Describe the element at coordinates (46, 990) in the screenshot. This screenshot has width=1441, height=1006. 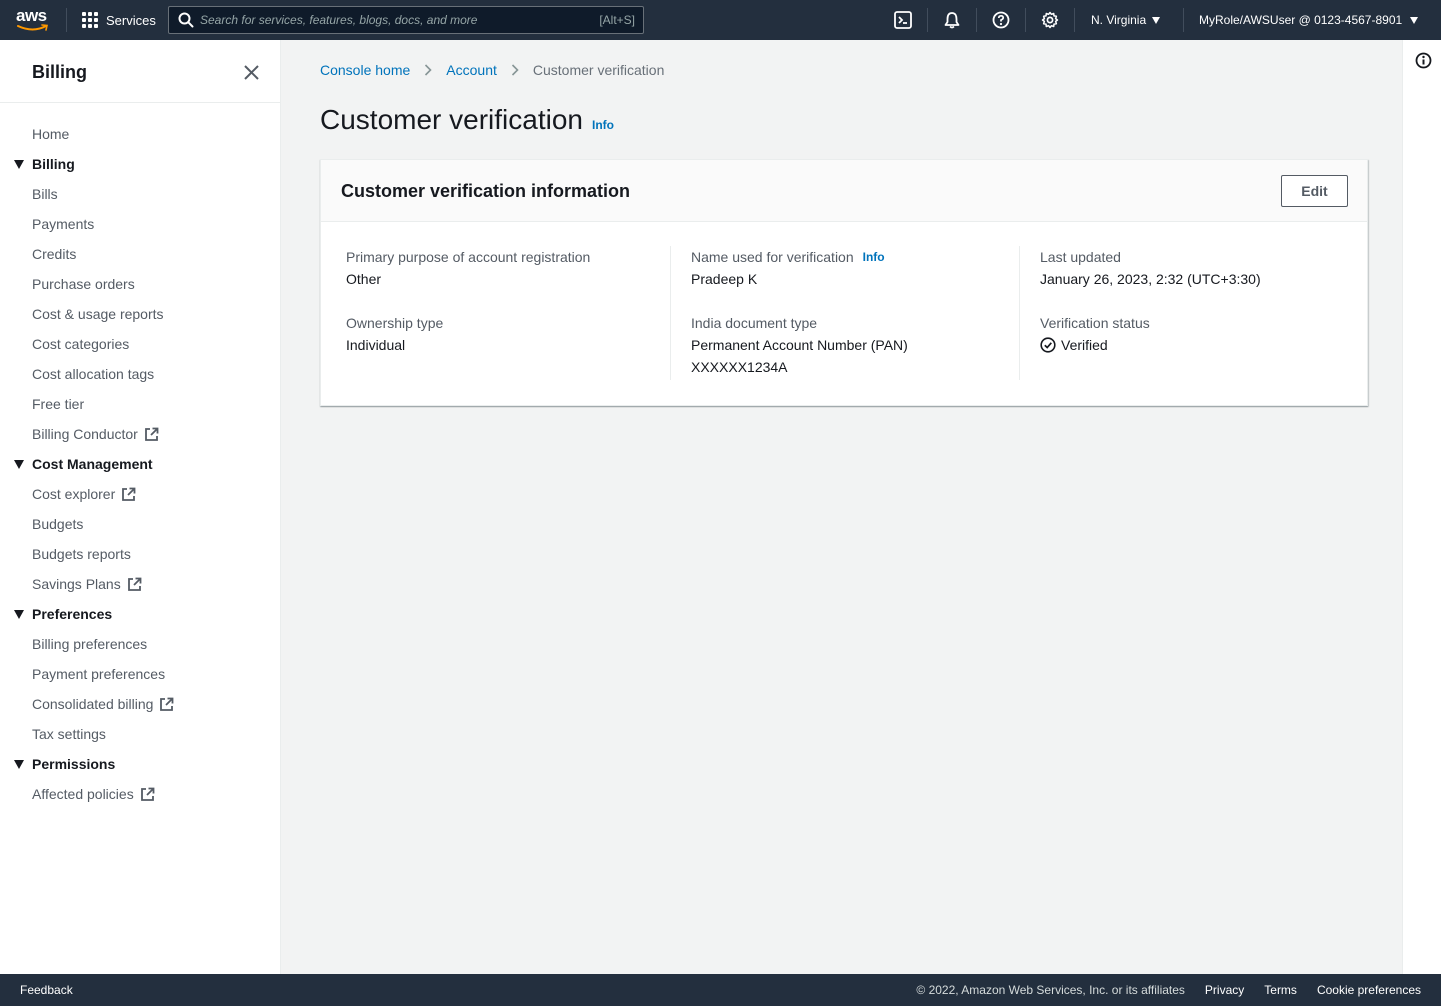
I see `feedback-link: Feedback` at that location.